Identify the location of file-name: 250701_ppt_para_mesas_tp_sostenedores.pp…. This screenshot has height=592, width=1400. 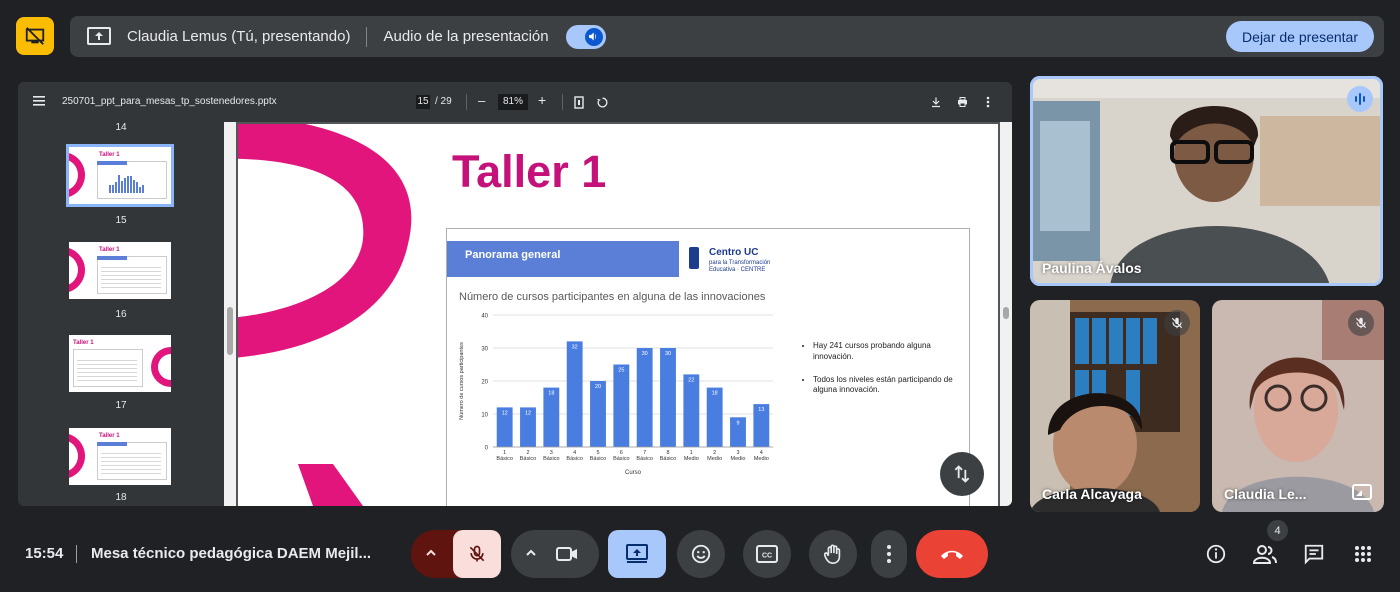
(169, 101).